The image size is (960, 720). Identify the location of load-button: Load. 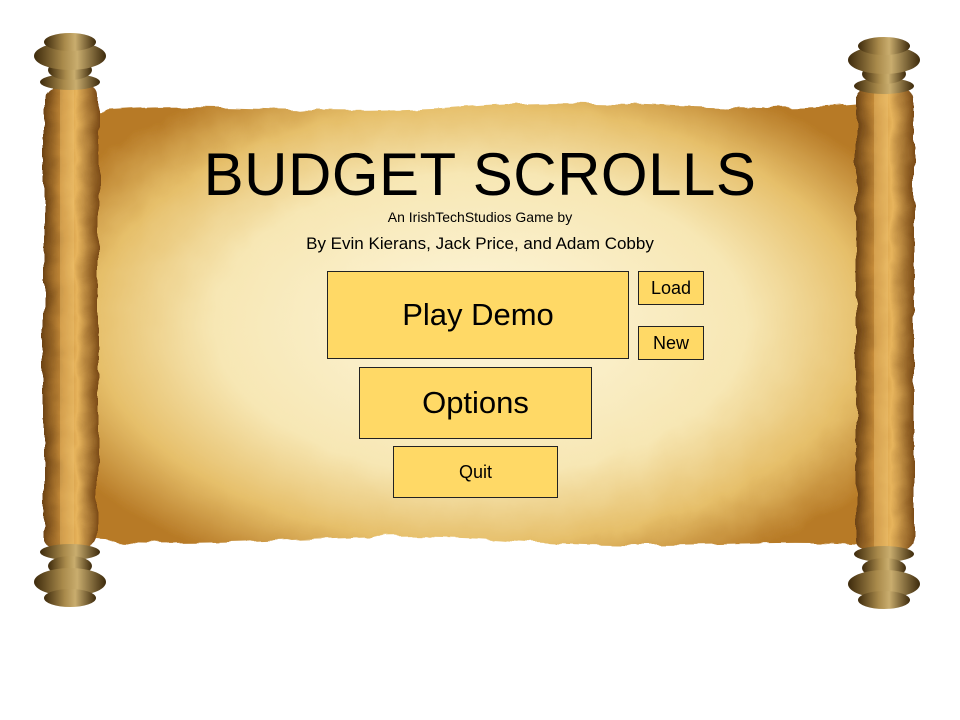
(671, 288).